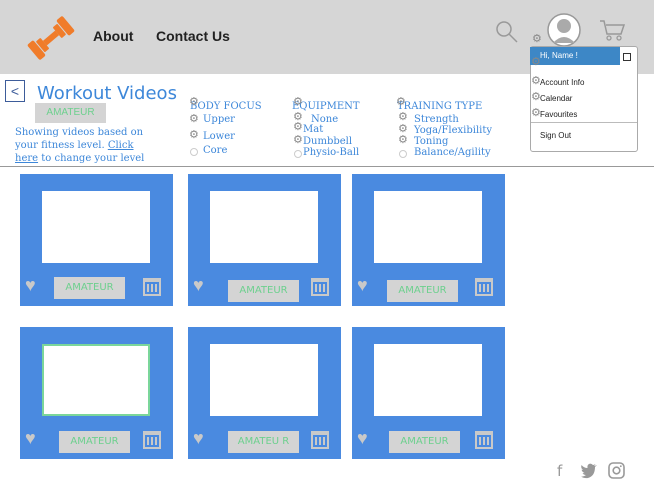  What do you see at coordinates (70, 113) in the screenshot?
I see `level-badge: AMATEUR` at bounding box center [70, 113].